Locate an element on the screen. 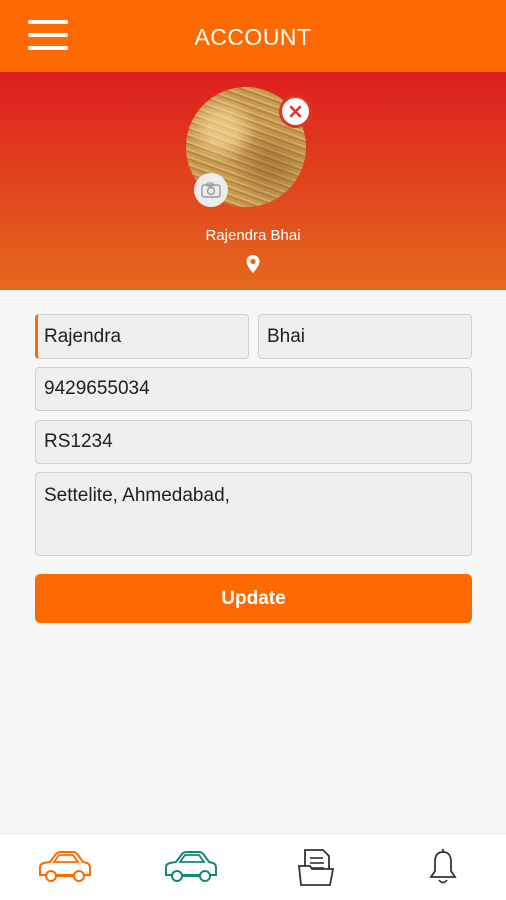 This screenshot has width=506, height=900. bell-icon is located at coordinates (443, 866).